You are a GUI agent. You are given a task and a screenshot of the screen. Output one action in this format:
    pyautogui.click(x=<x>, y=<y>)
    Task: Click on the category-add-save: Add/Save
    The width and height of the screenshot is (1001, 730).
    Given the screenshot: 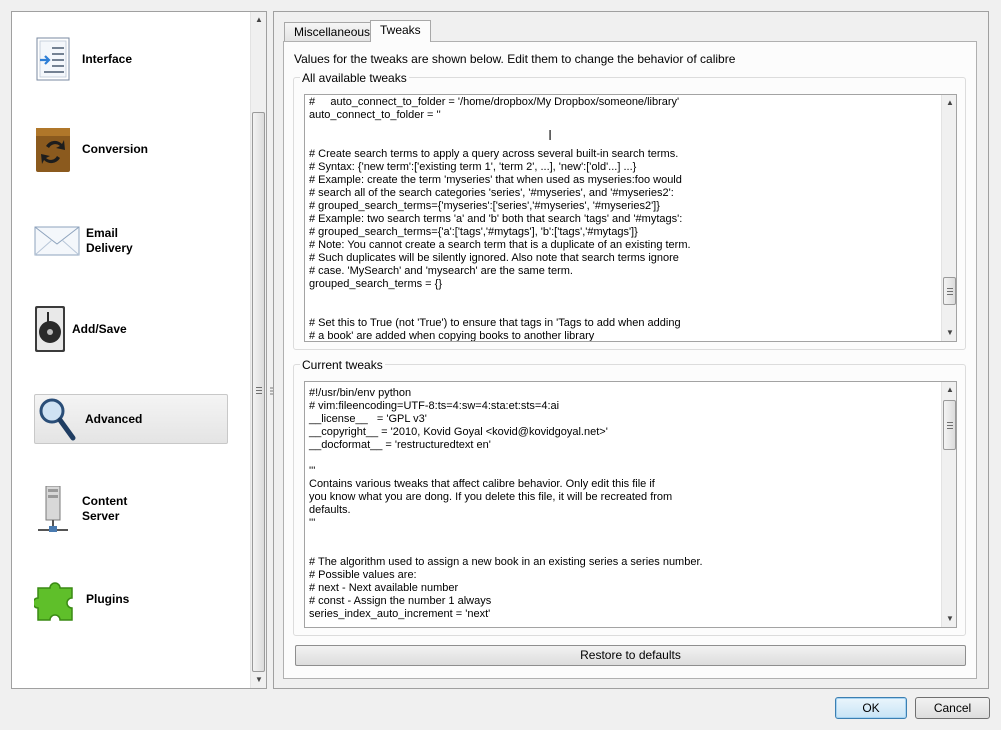 What is the action you would take?
    pyautogui.click(x=131, y=329)
    